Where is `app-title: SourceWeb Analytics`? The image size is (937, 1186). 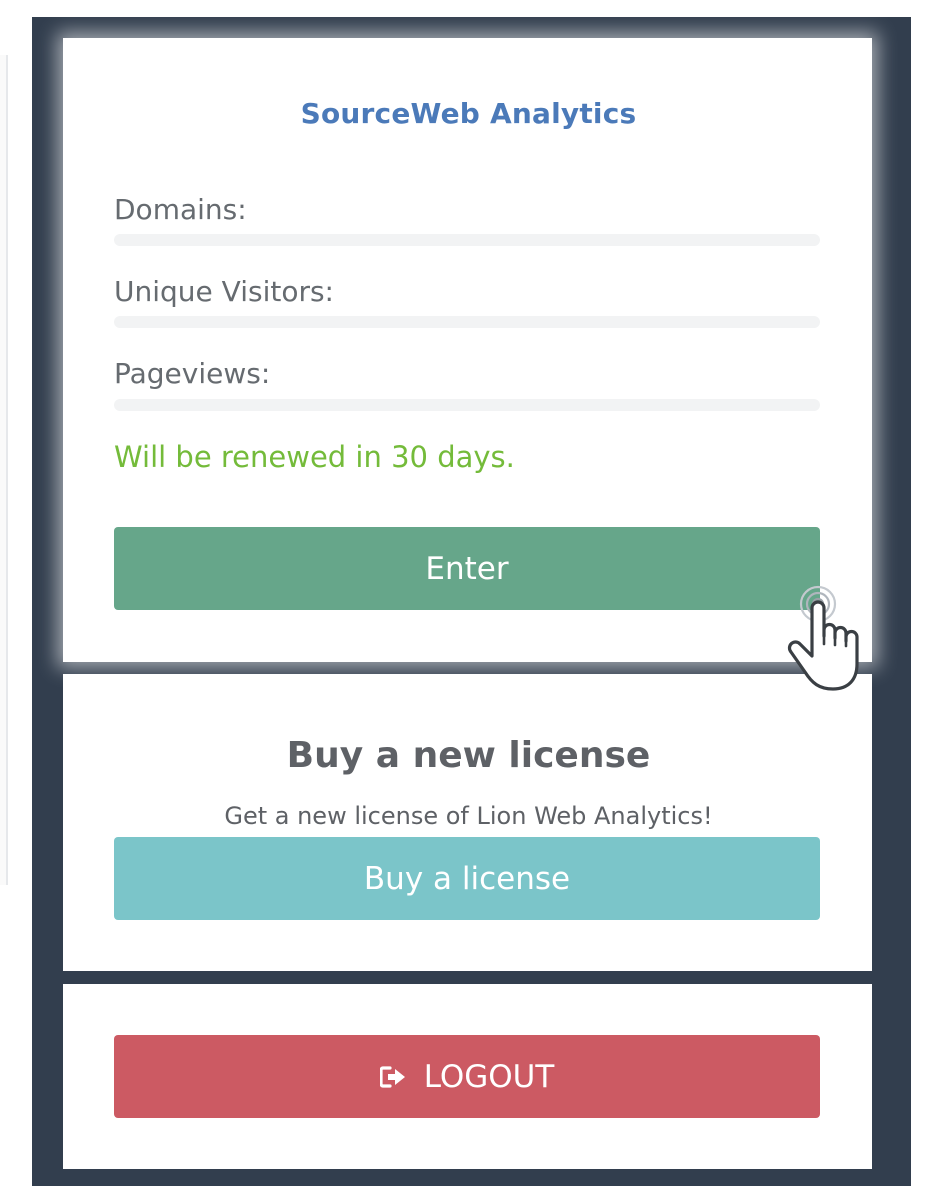 app-title: SourceWeb Analytics is located at coordinates (468, 113).